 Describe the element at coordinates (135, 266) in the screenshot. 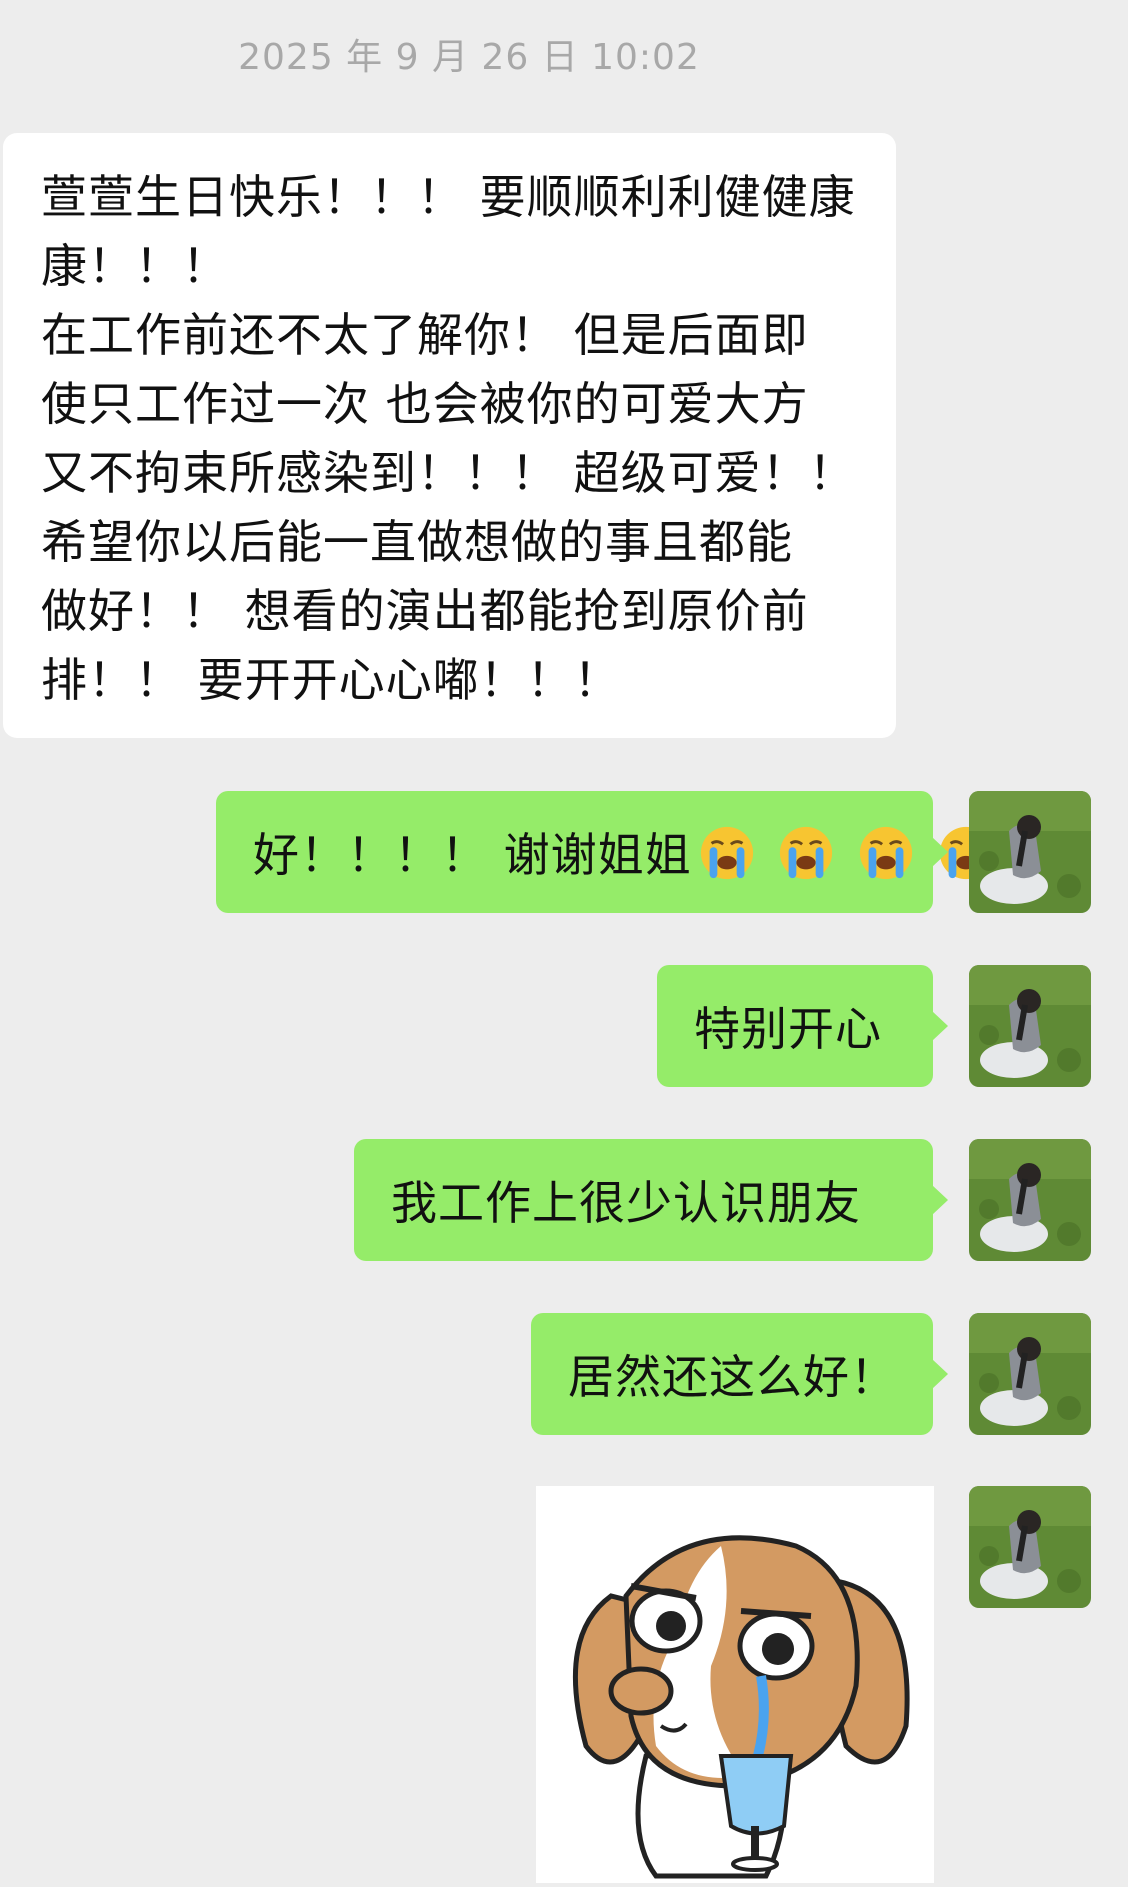

I see `incoming-message-line: 康！！！` at that location.